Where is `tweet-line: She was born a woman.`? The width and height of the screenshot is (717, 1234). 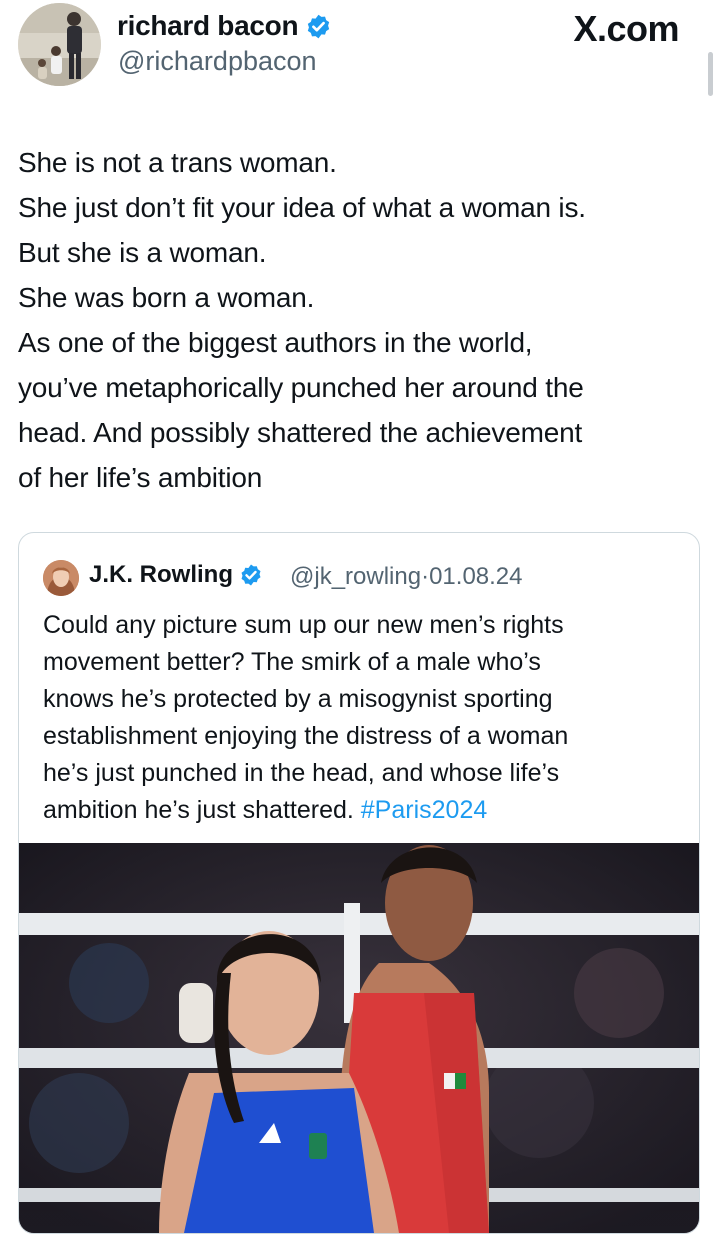 tweet-line: She was born a woman. is located at coordinates (166, 297).